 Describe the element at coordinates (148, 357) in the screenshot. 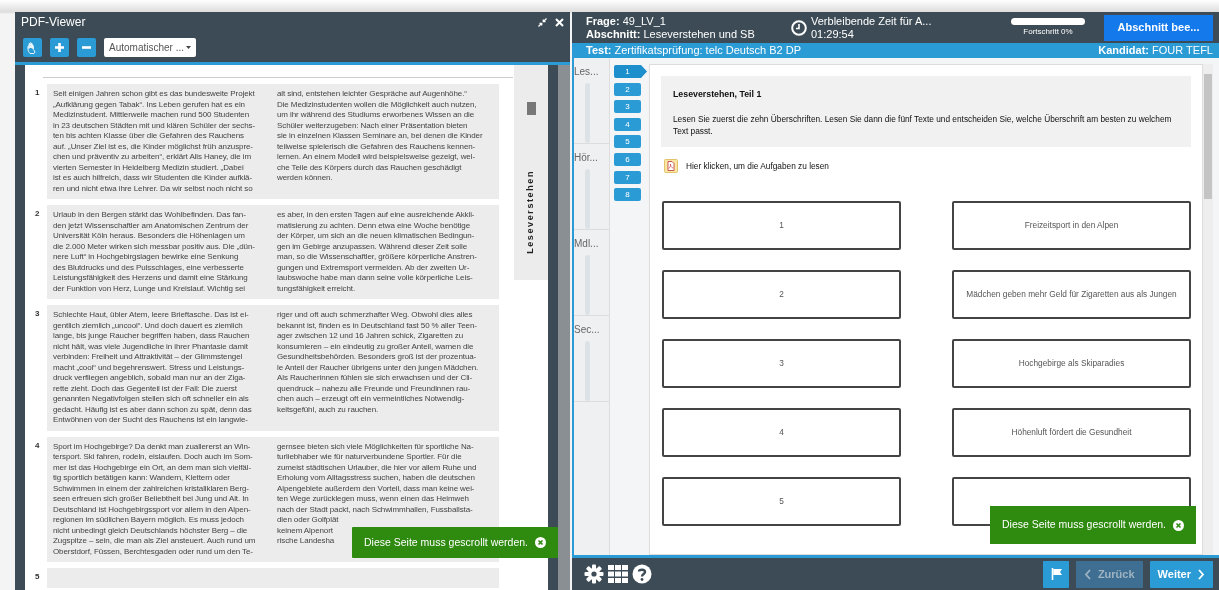

I see `text-line: verbinden: Freiheit und Attraktivität – der Glimmstengel` at that location.